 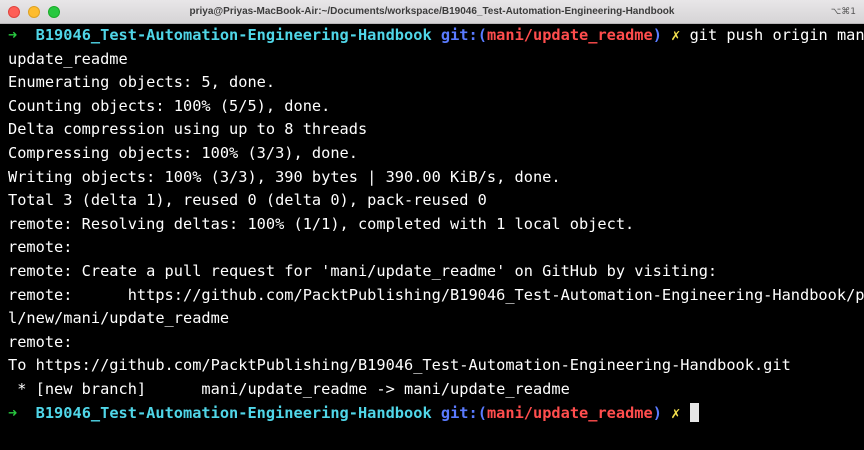 I want to click on command-wrap-line: update_readme, so click(x=68, y=58).